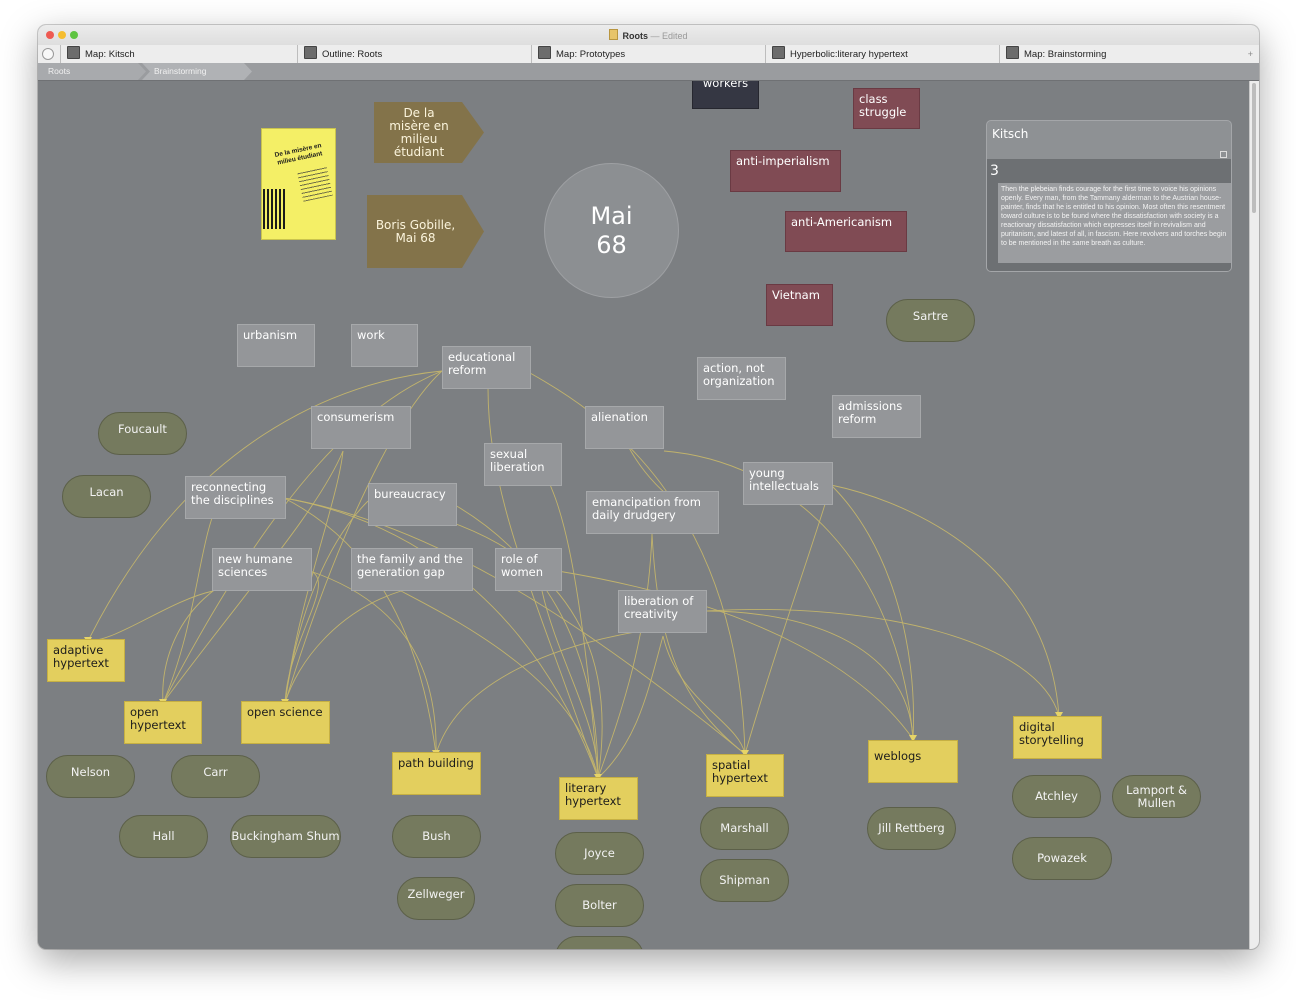  Describe the element at coordinates (913, 761) in the screenshot. I see `note-weblogs: weblogs` at that location.